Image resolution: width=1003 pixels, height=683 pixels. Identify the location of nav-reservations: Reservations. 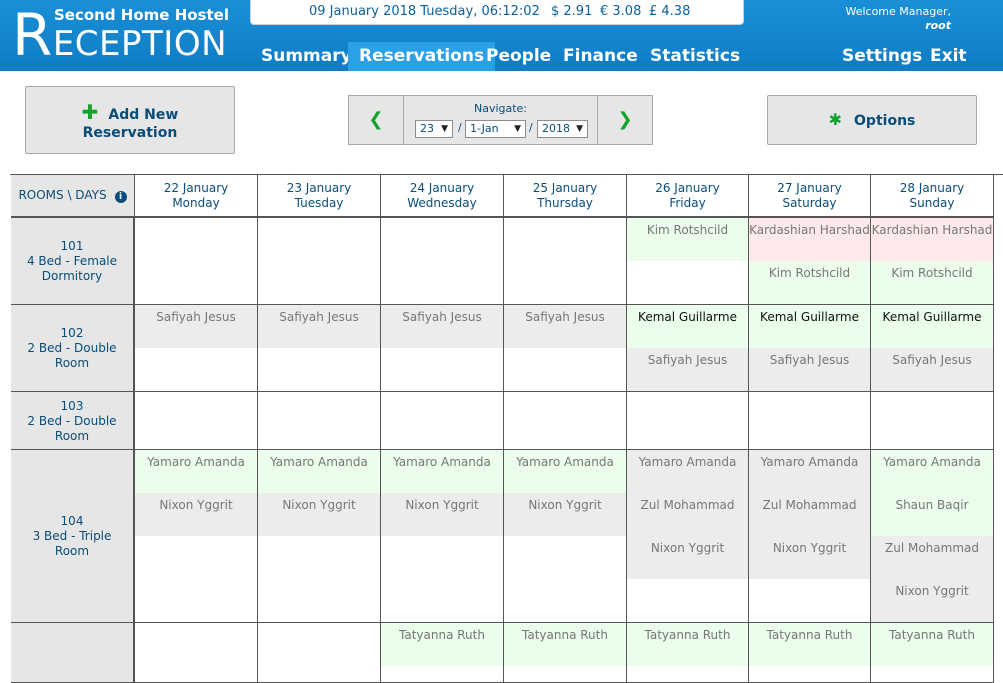
(422, 56).